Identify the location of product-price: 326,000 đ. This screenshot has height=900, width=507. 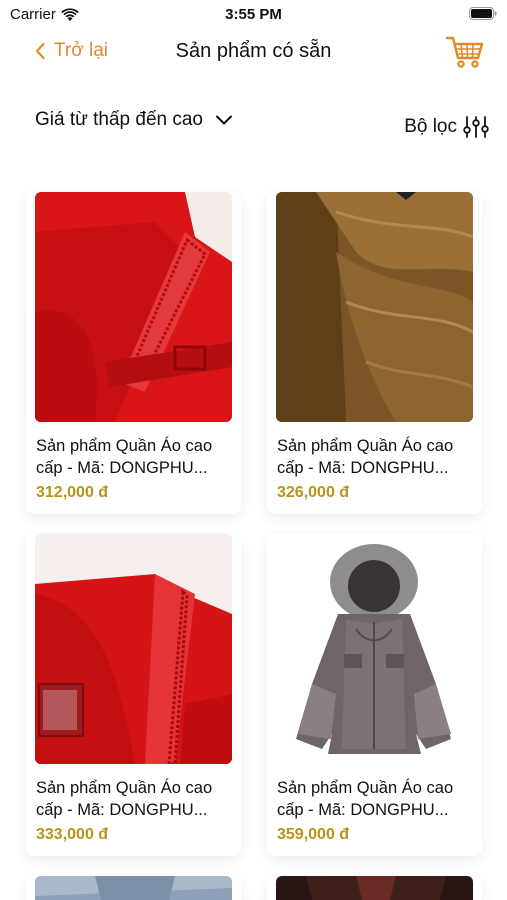
(313, 492).